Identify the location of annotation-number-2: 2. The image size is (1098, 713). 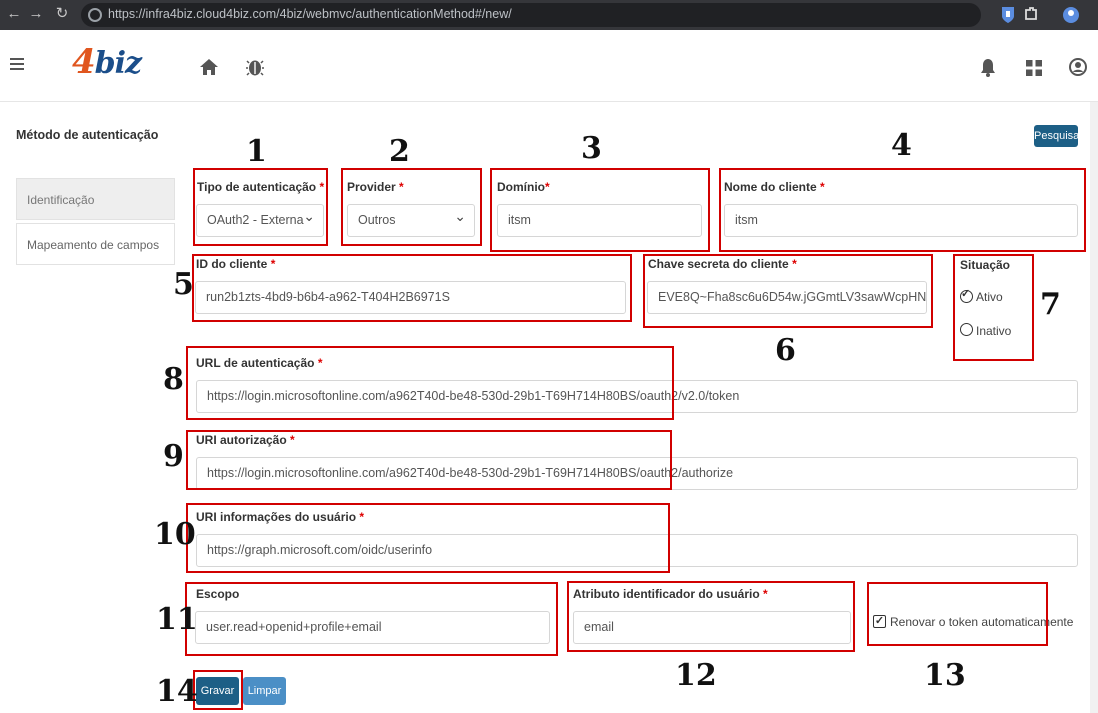
(399, 151).